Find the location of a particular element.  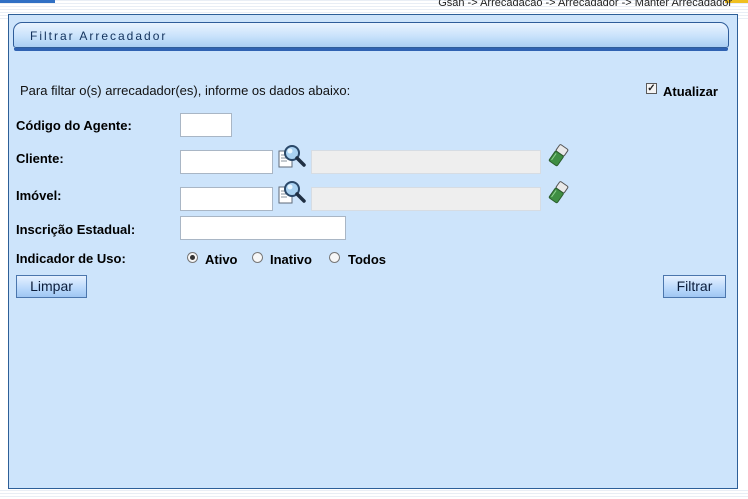

radio-inativo is located at coordinates (257, 257).